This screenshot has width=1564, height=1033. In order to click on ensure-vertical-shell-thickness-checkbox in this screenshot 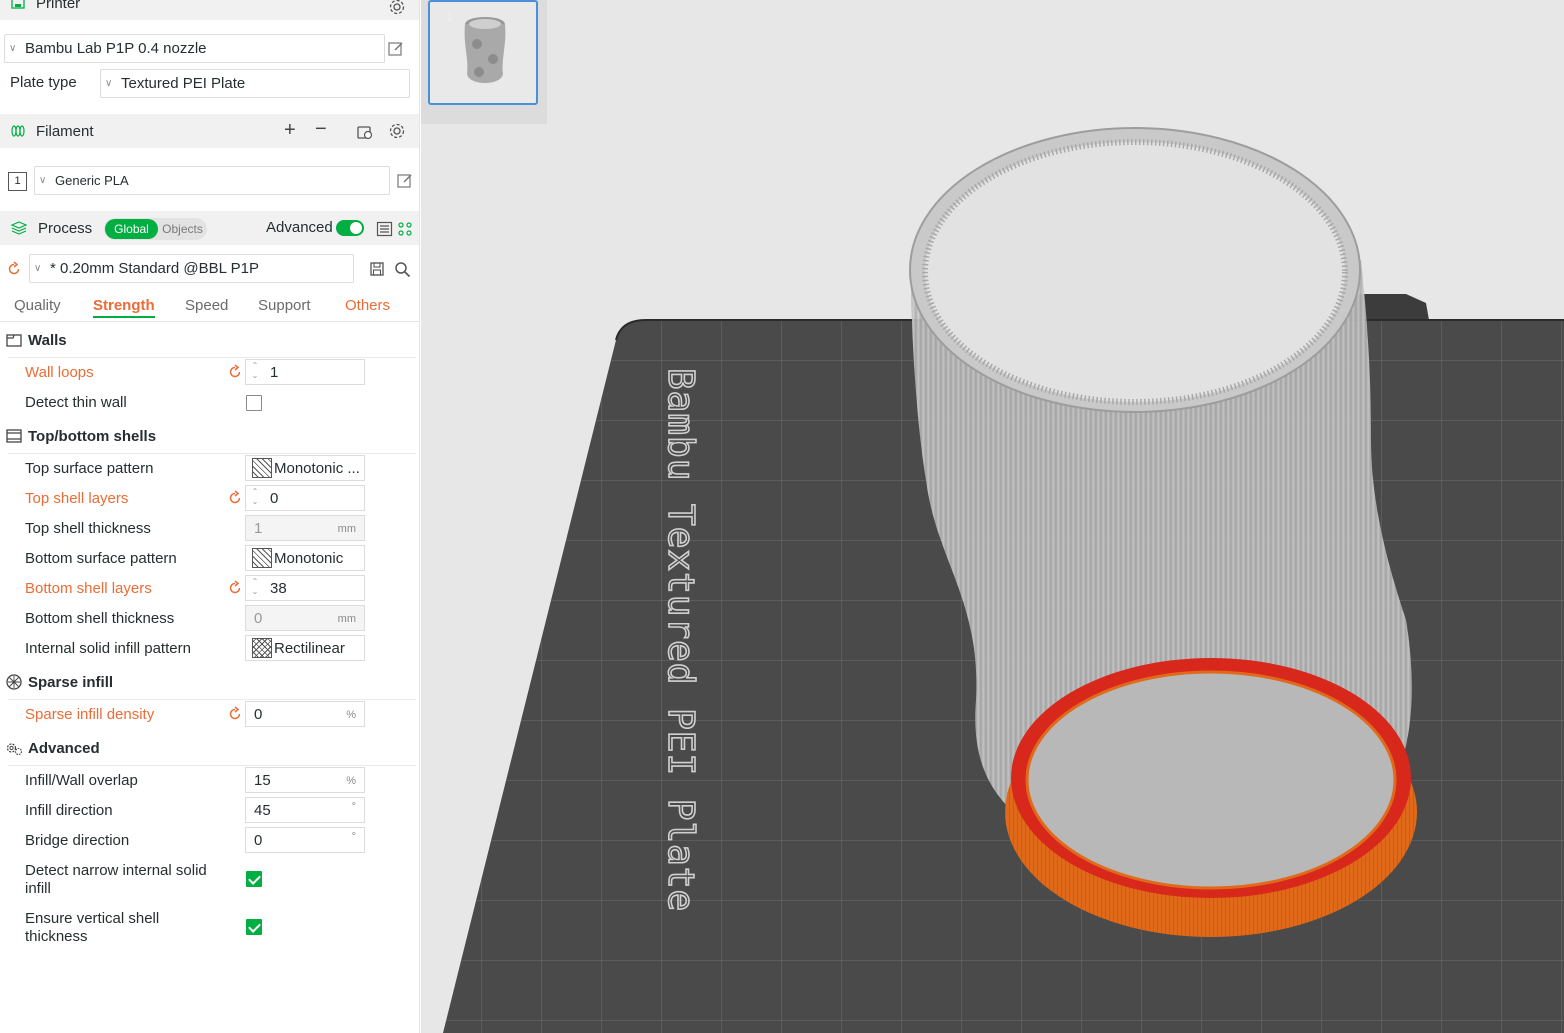, I will do `click(254, 927)`.